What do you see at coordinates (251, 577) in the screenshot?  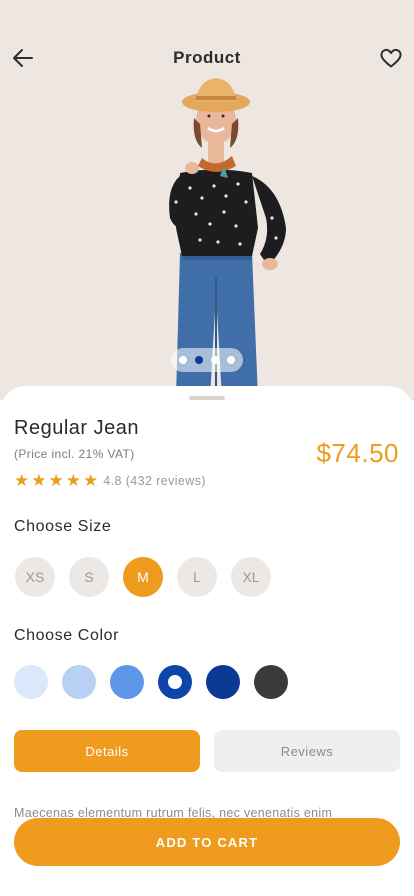 I see `size-option-xl: XL` at bounding box center [251, 577].